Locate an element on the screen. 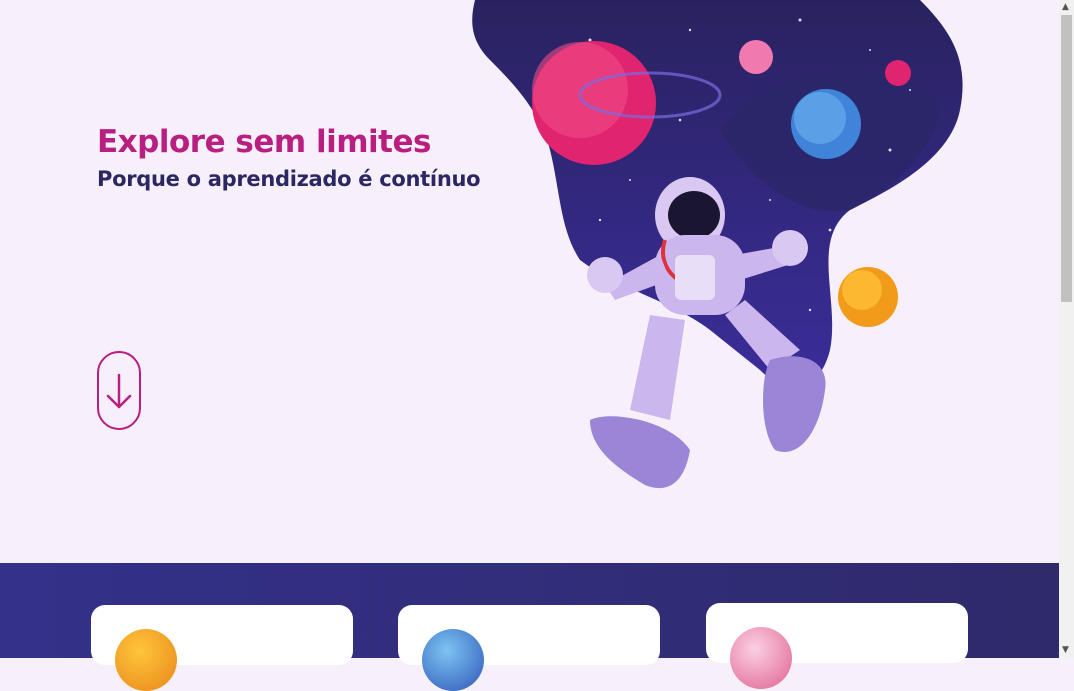 This screenshot has height=691, width=1074. pink-planet-icon is located at coordinates (761, 658).